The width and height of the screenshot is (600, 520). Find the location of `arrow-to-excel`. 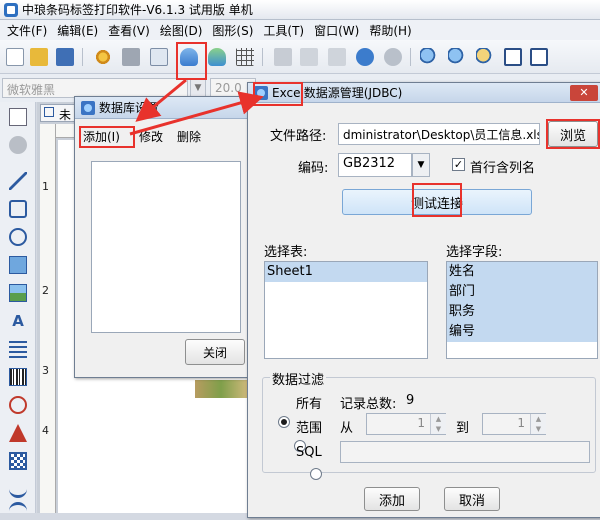

arrow-to-excel is located at coordinates (196, 113).